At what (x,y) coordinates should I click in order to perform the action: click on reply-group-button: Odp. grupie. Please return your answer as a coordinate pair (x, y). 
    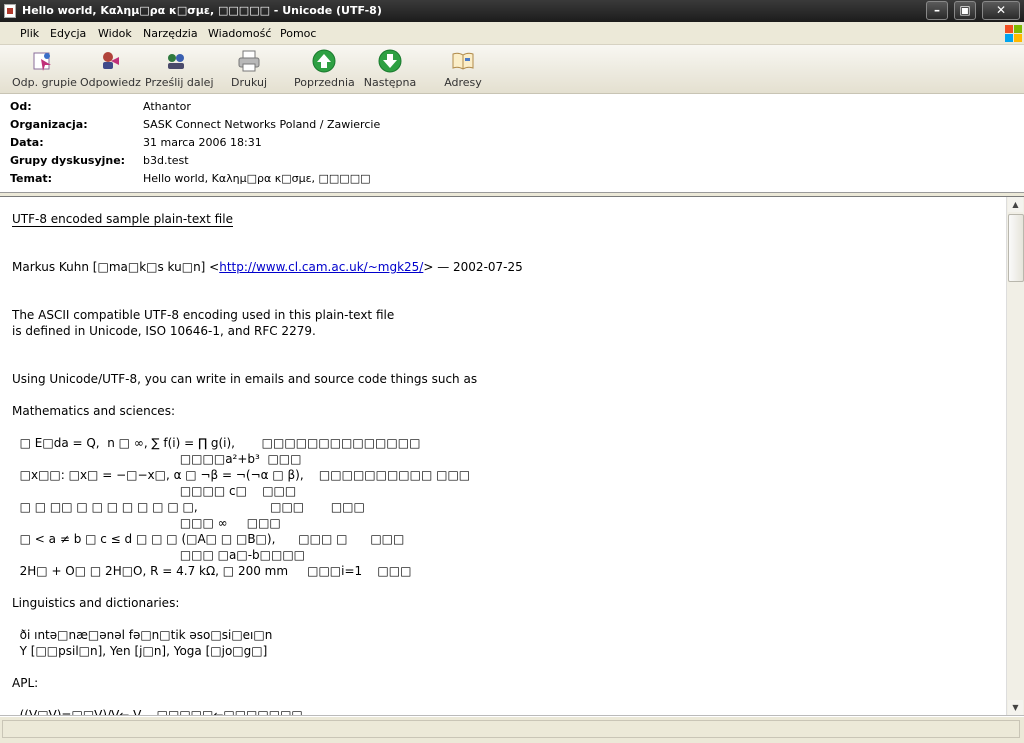
    Looking at the image, I should click on (44, 70).